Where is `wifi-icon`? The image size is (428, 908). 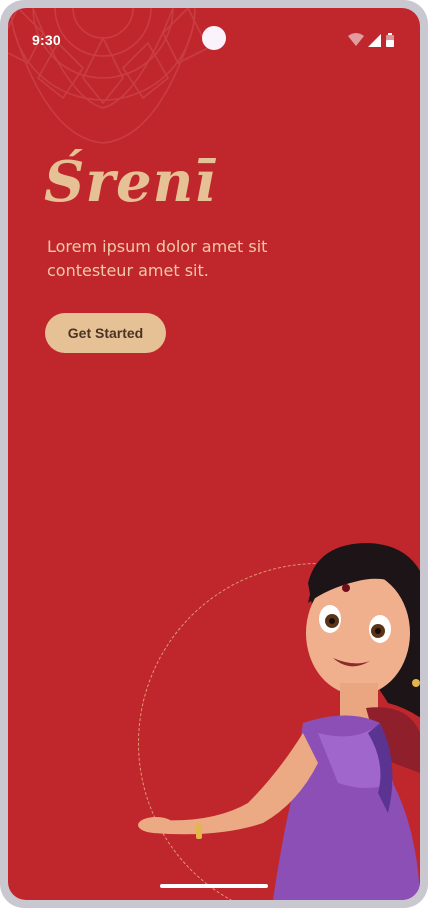
wifi-icon is located at coordinates (356, 39).